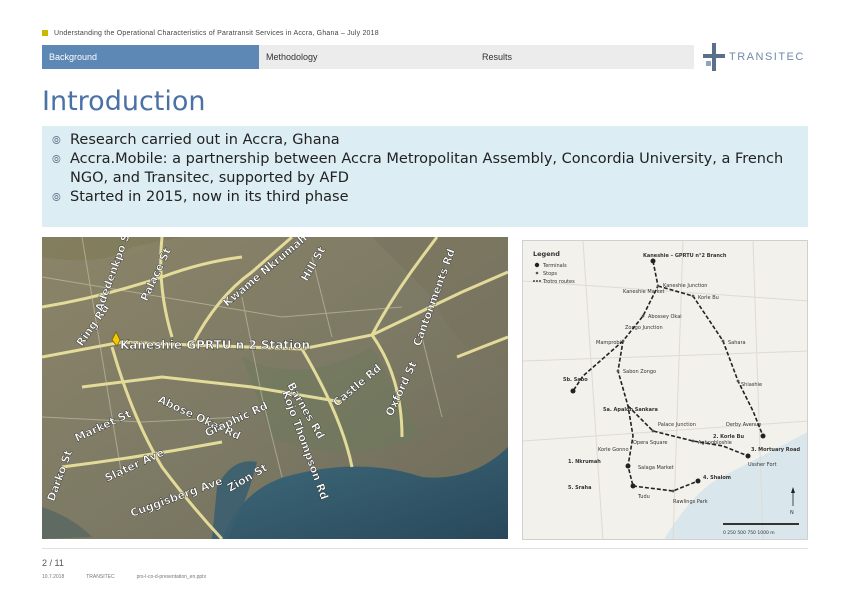 The width and height of the screenshot is (842, 596). What do you see at coordinates (685, 256) in the screenshot?
I see `svg-text: Kaneshie – GPRTU n°2 Branch` at bounding box center [685, 256].